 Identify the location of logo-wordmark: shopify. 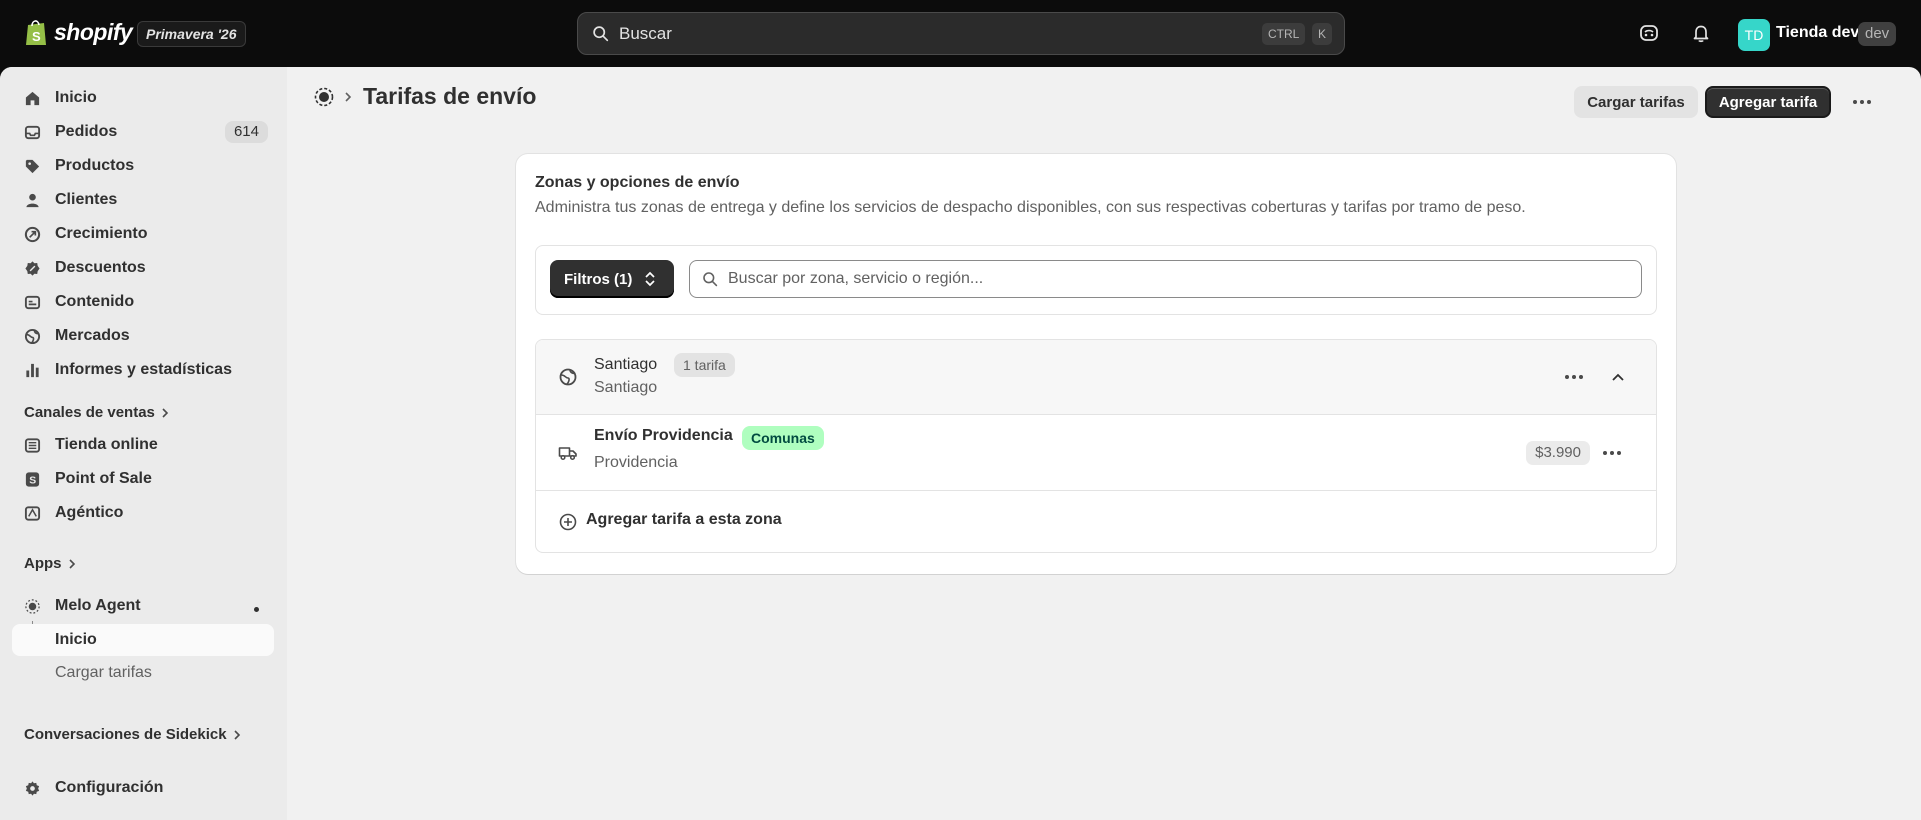
(93, 31).